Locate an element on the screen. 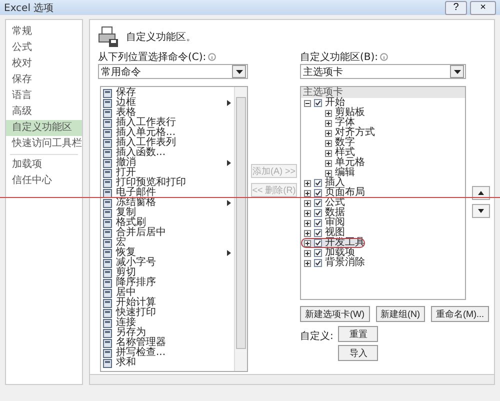  customize-button: 重置 is located at coordinates (358, 334).